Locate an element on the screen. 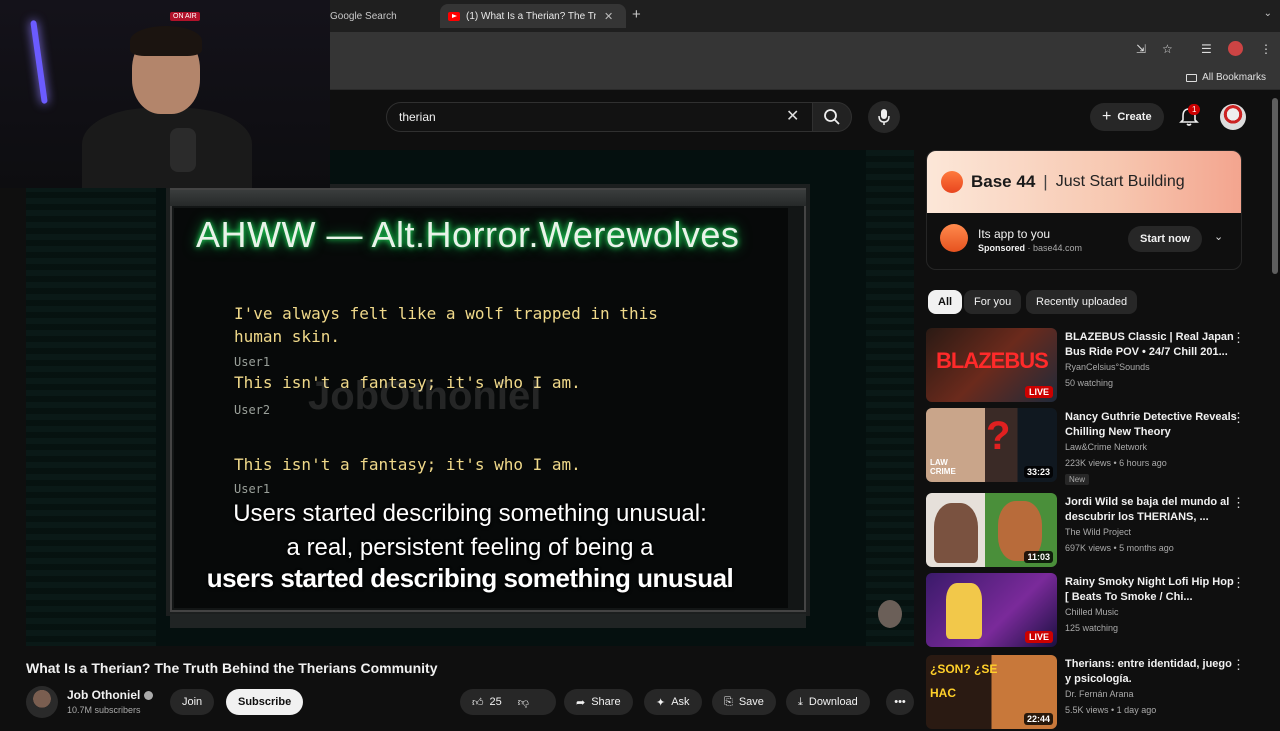 The width and height of the screenshot is (1280, 731). streamer-hair is located at coordinates (166, 41).